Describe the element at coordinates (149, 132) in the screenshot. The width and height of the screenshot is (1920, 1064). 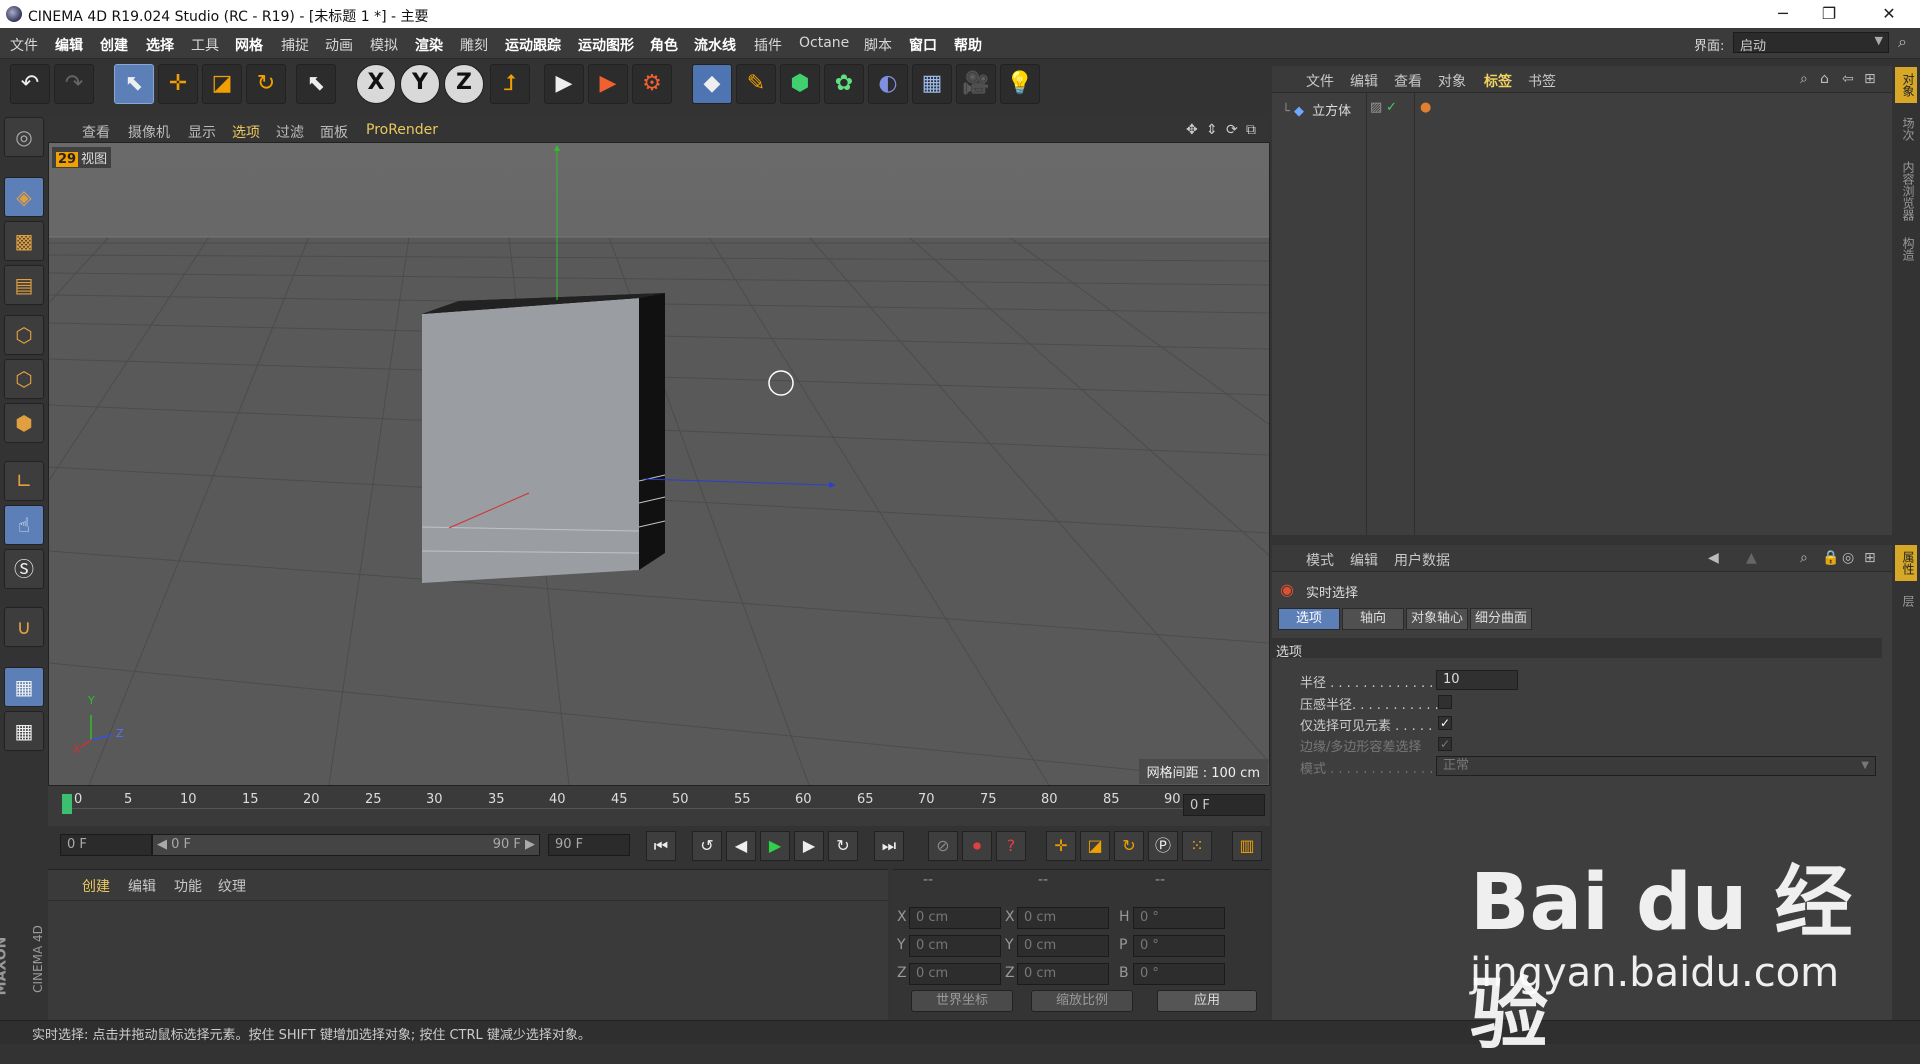
I see `viewport-menu-camera: 摄像机` at that location.